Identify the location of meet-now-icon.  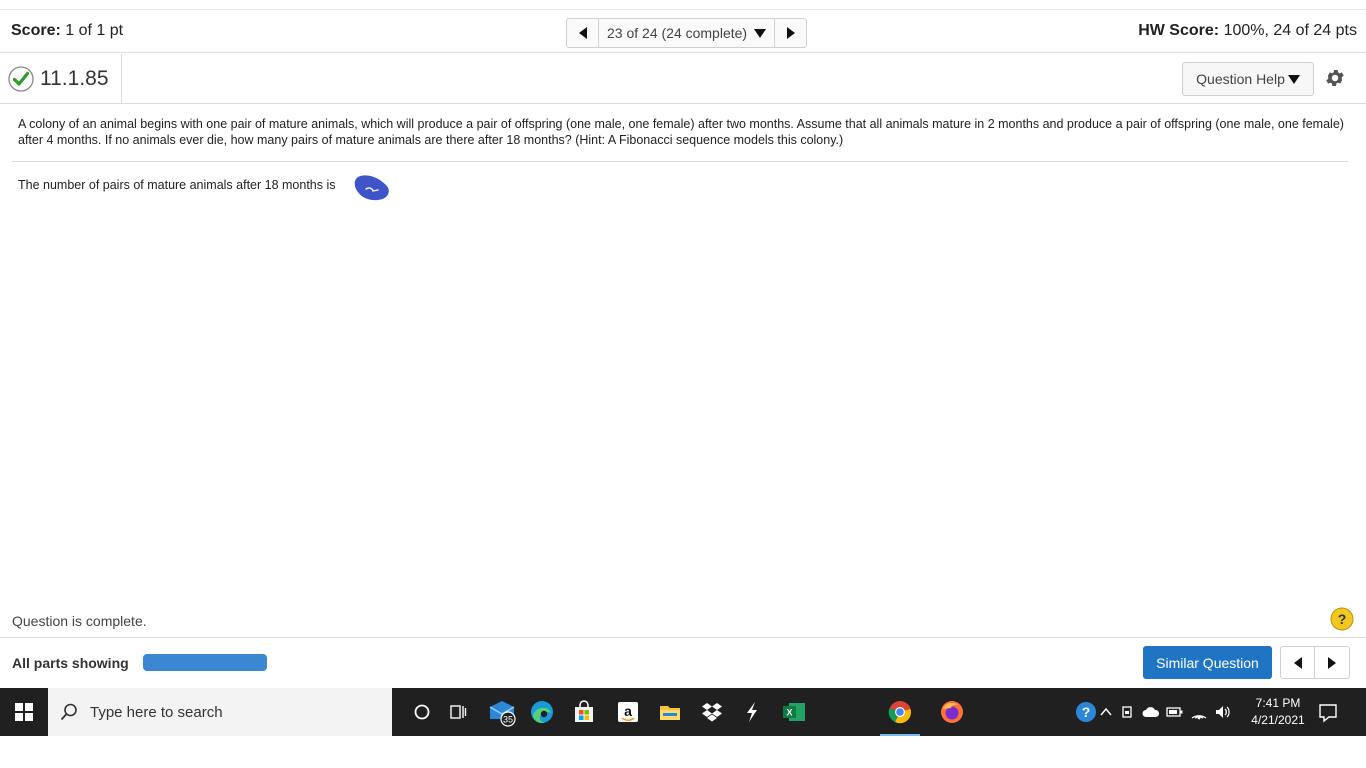
(1128, 712).